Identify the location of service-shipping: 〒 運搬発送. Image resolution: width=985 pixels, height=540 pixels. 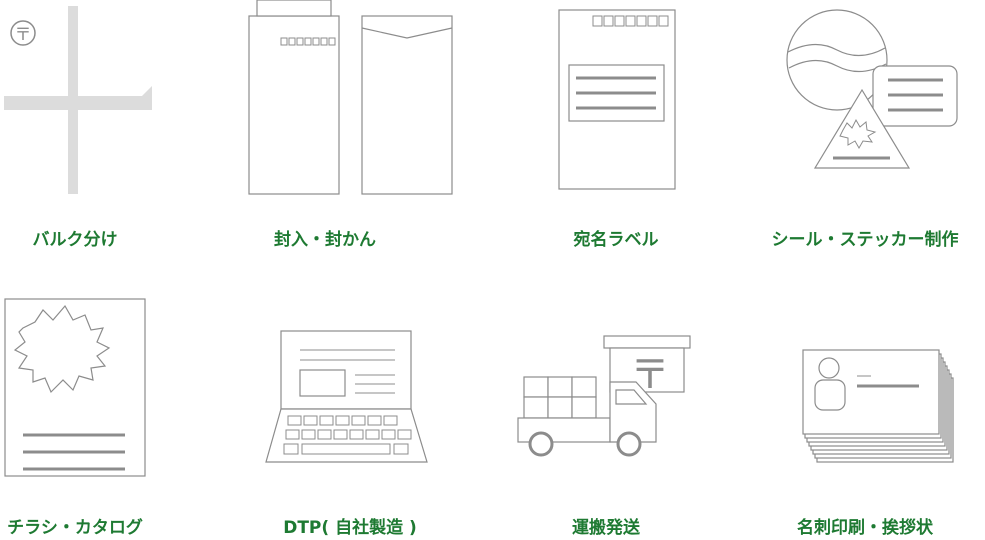
(606, 410).